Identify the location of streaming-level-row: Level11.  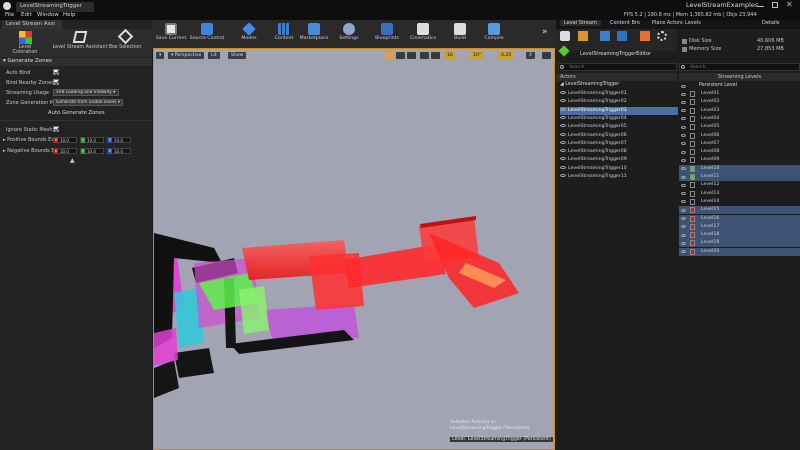
(739, 177).